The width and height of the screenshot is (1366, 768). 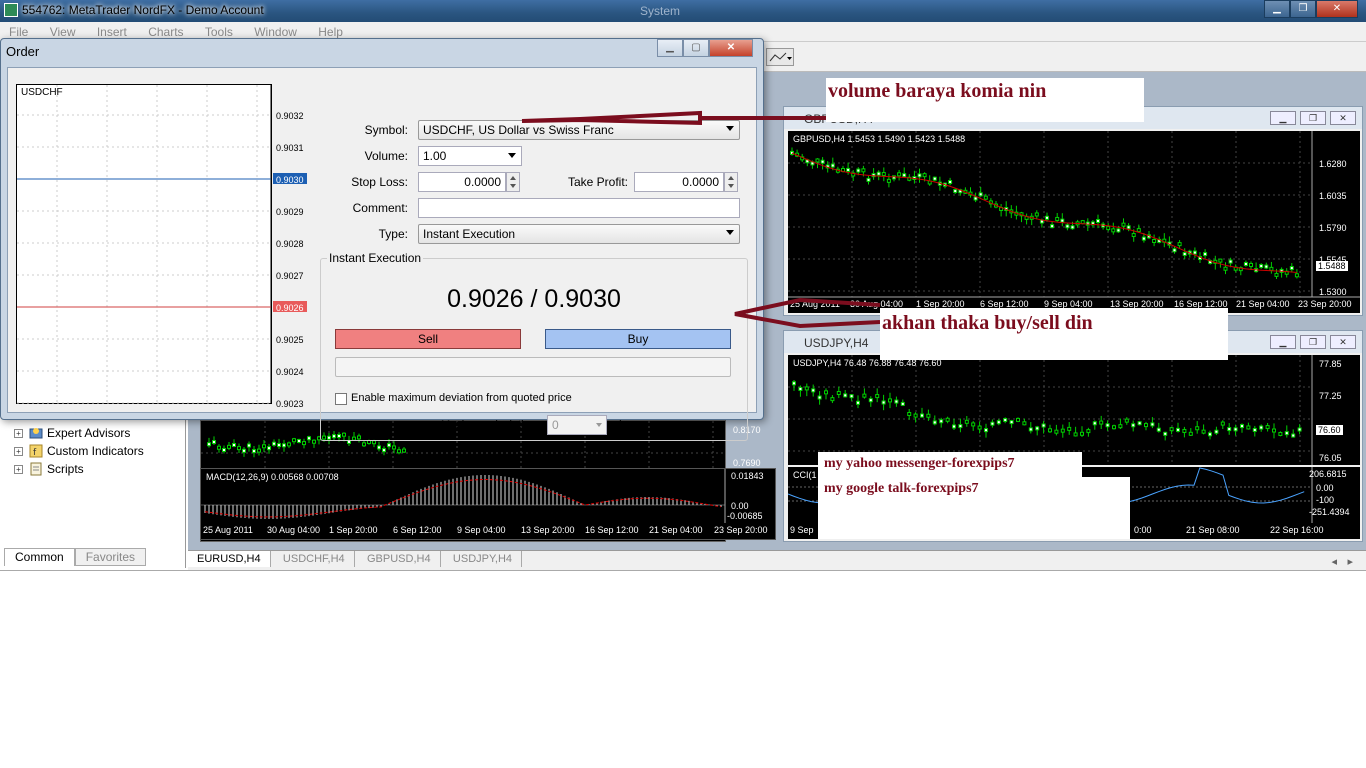 What do you see at coordinates (974, 508) in the screenshot?
I see `google-annotation: my google talk-forexpips7` at bounding box center [974, 508].